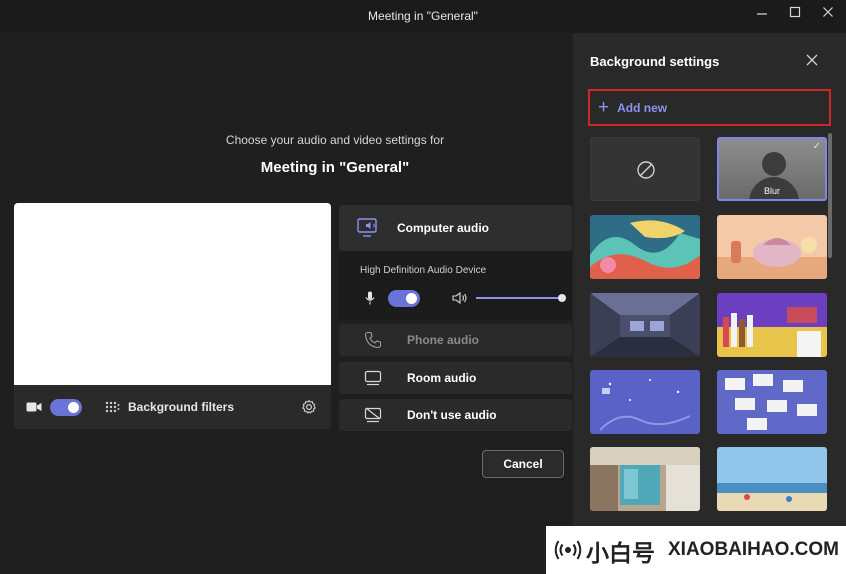 The height and width of the screenshot is (574, 846). What do you see at coordinates (443, 340) in the screenshot?
I see `phone-audio-label: Phone audio` at bounding box center [443, 340].